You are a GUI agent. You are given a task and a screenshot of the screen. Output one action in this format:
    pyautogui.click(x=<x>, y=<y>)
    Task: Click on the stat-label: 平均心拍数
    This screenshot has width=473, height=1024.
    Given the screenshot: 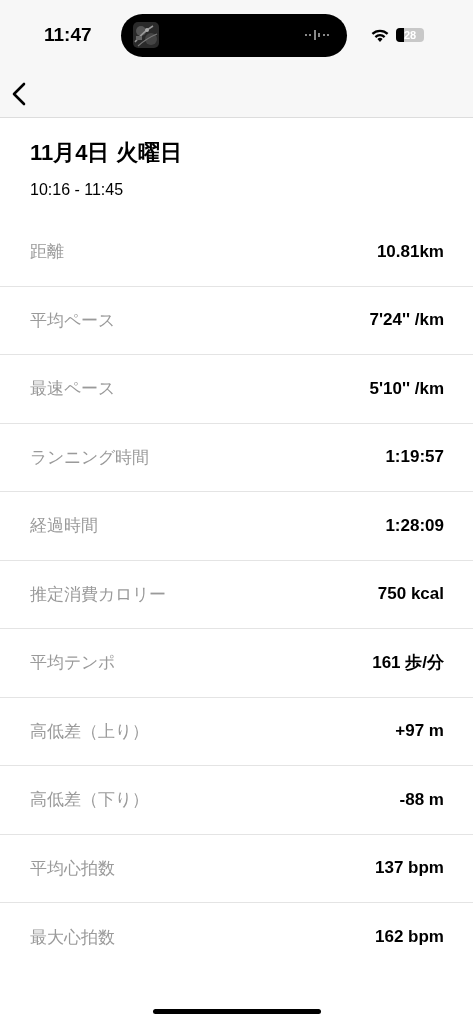 What is the action you would take?
    pyautogui.click(x=72, y=868)
    